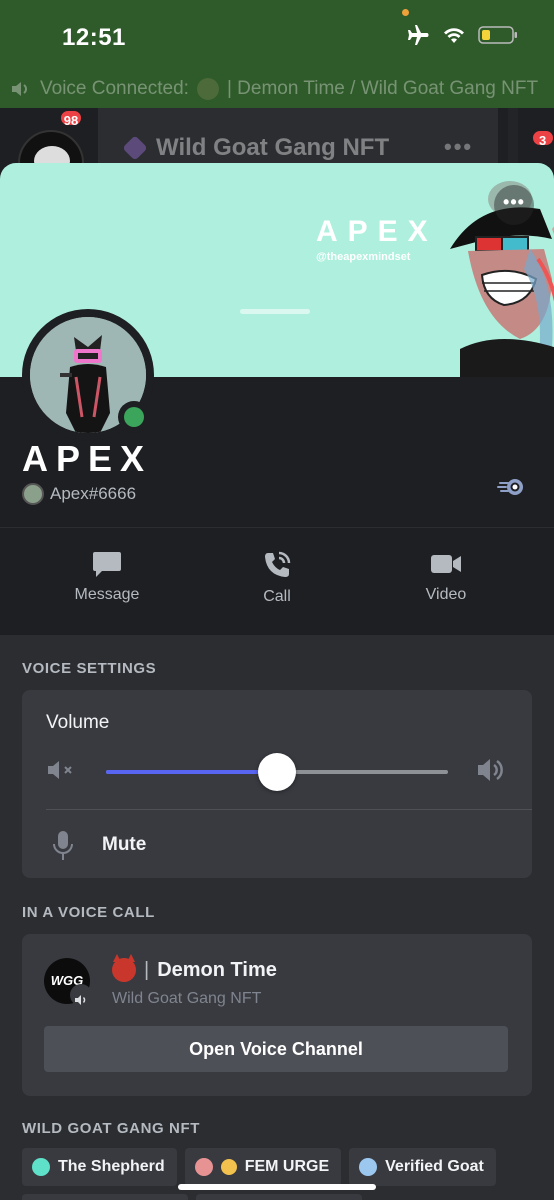 This screenshot has width=554, height=1200. I want to click on voice-channel-name: Demon Time, so click(217, 969).